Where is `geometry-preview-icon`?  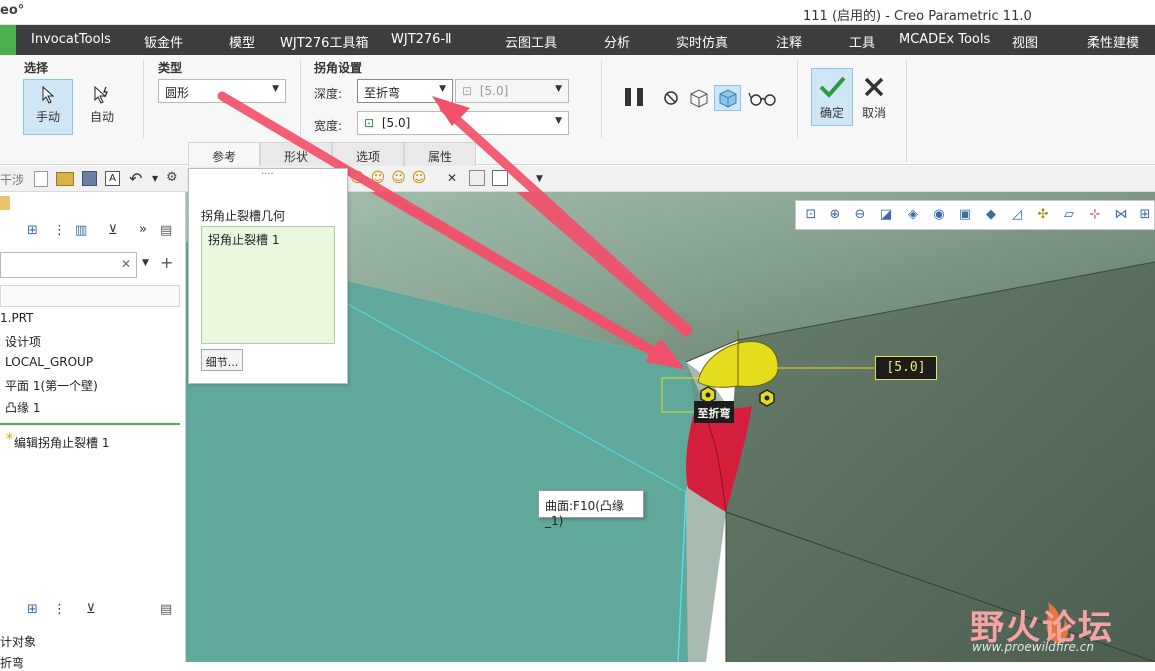
geometry-preview-icon is located at coordinates (727, 98).